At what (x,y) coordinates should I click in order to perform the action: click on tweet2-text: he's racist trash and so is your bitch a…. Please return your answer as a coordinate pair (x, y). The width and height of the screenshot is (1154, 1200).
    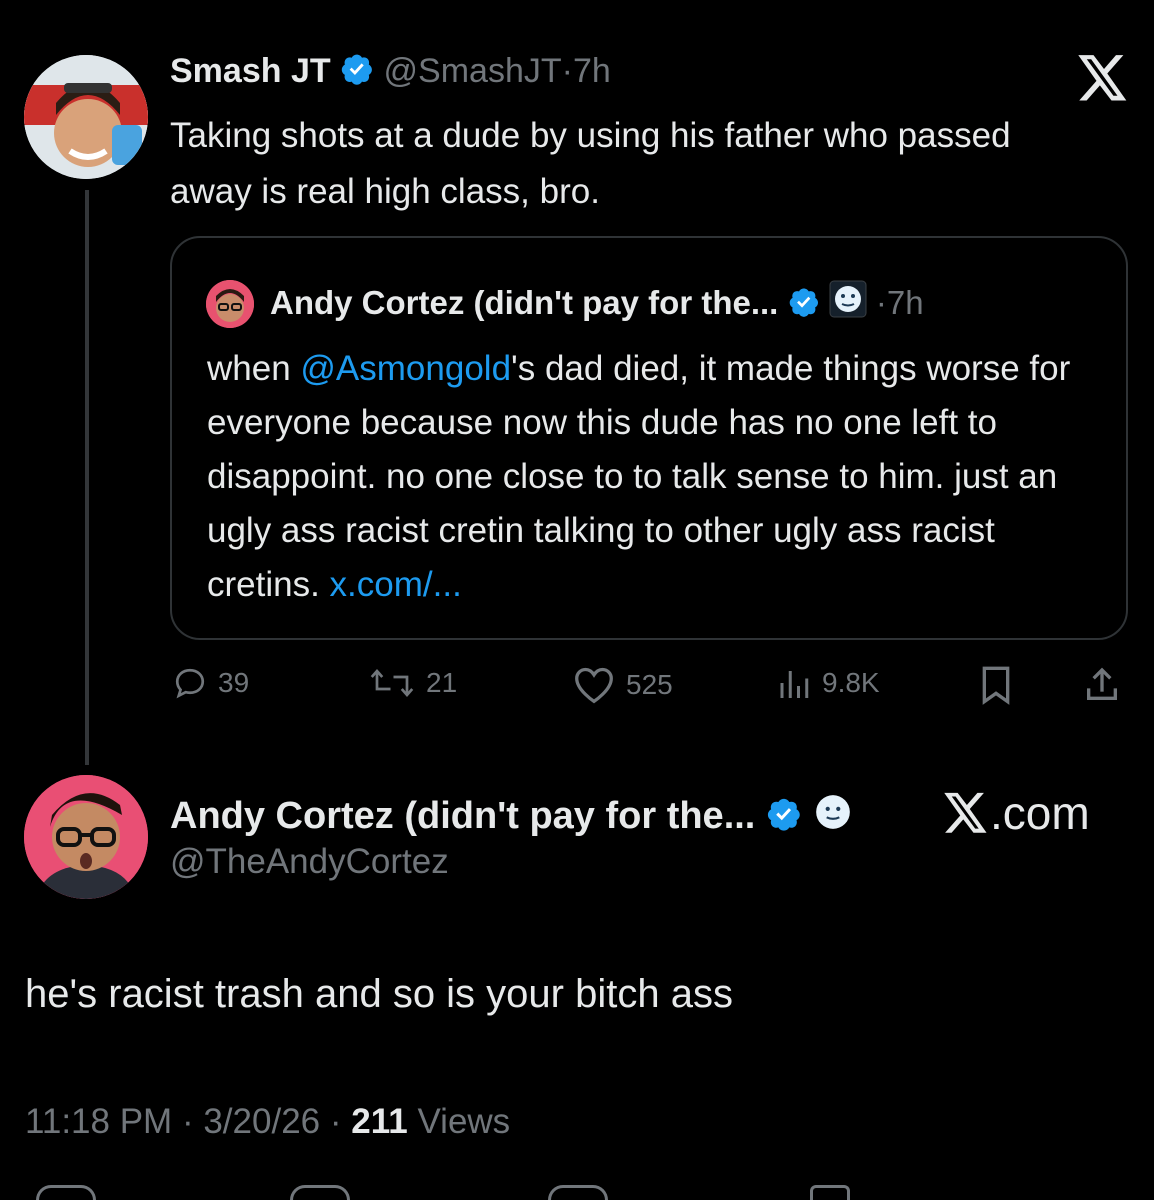
    Looking at the image, I should click on (379, 994).